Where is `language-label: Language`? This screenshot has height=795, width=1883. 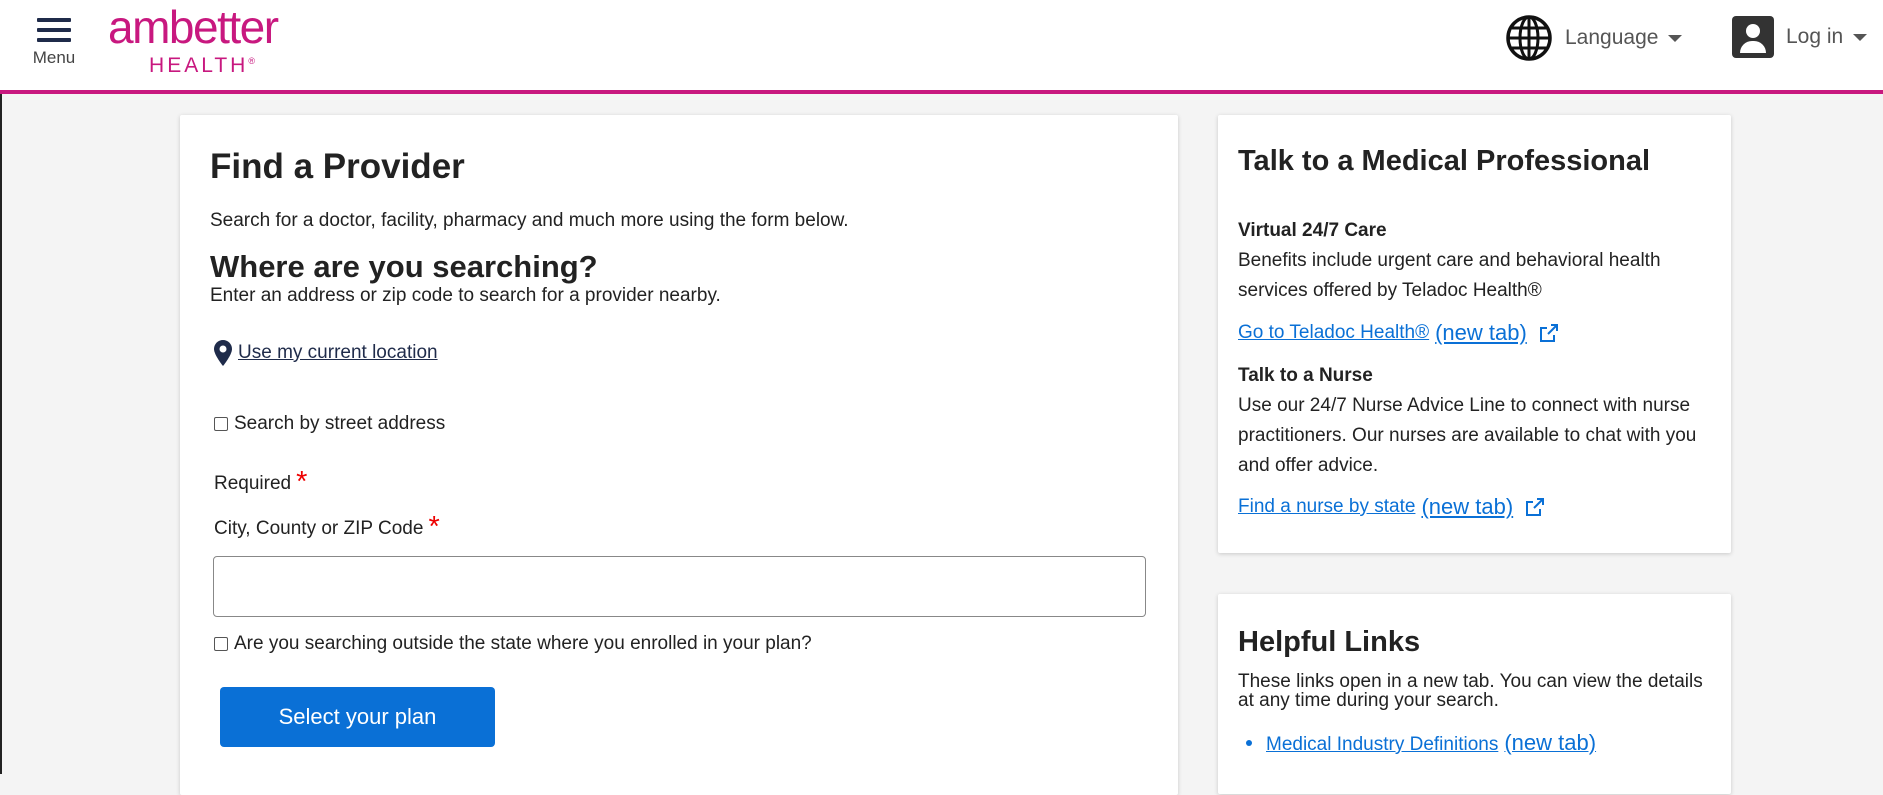
language-label: Language is located at coordinates (1612, 37).